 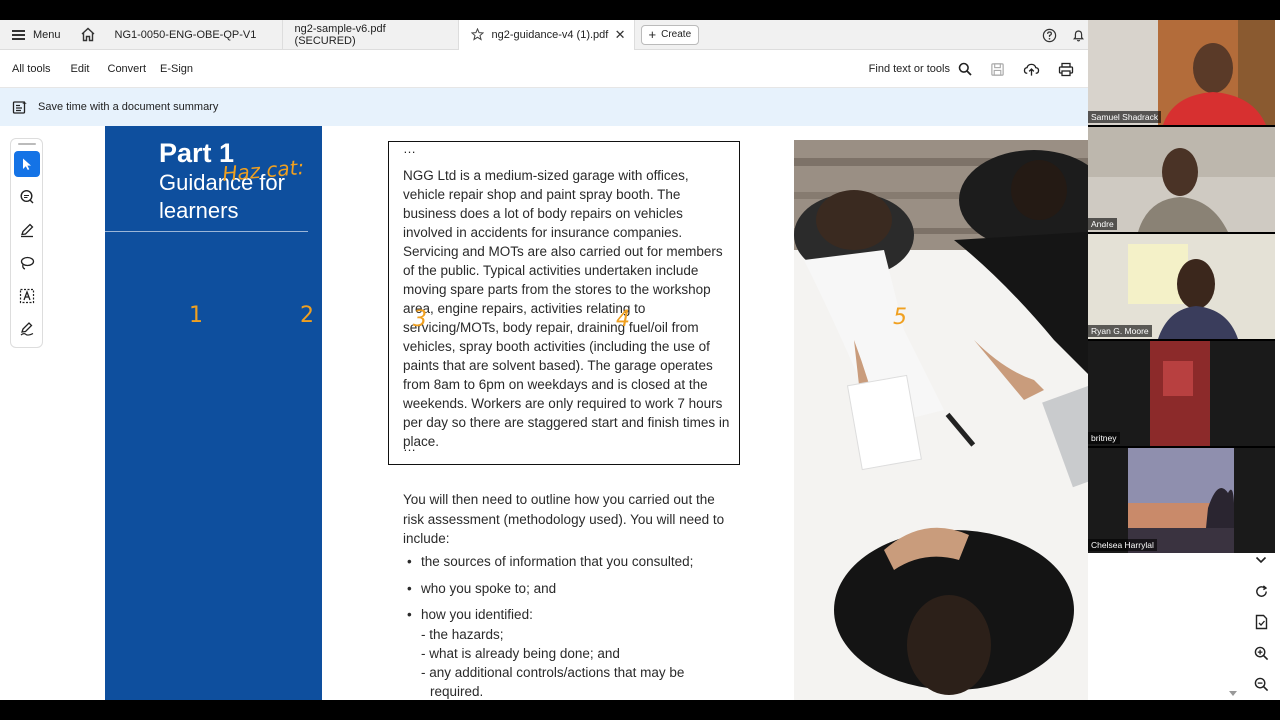 I want to click on collapse-button, so click(x=1261, y=560).